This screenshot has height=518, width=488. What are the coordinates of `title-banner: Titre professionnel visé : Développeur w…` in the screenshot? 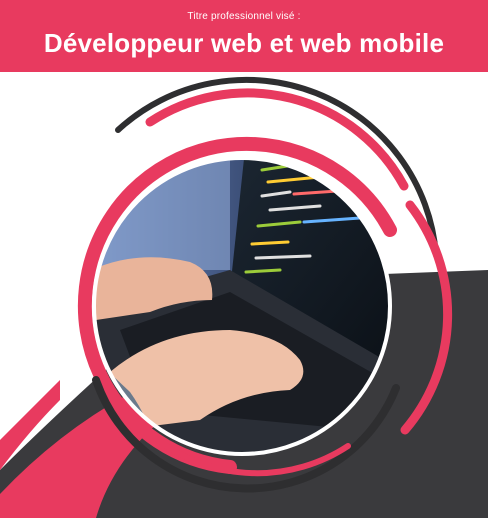 It's located at (244, 36).